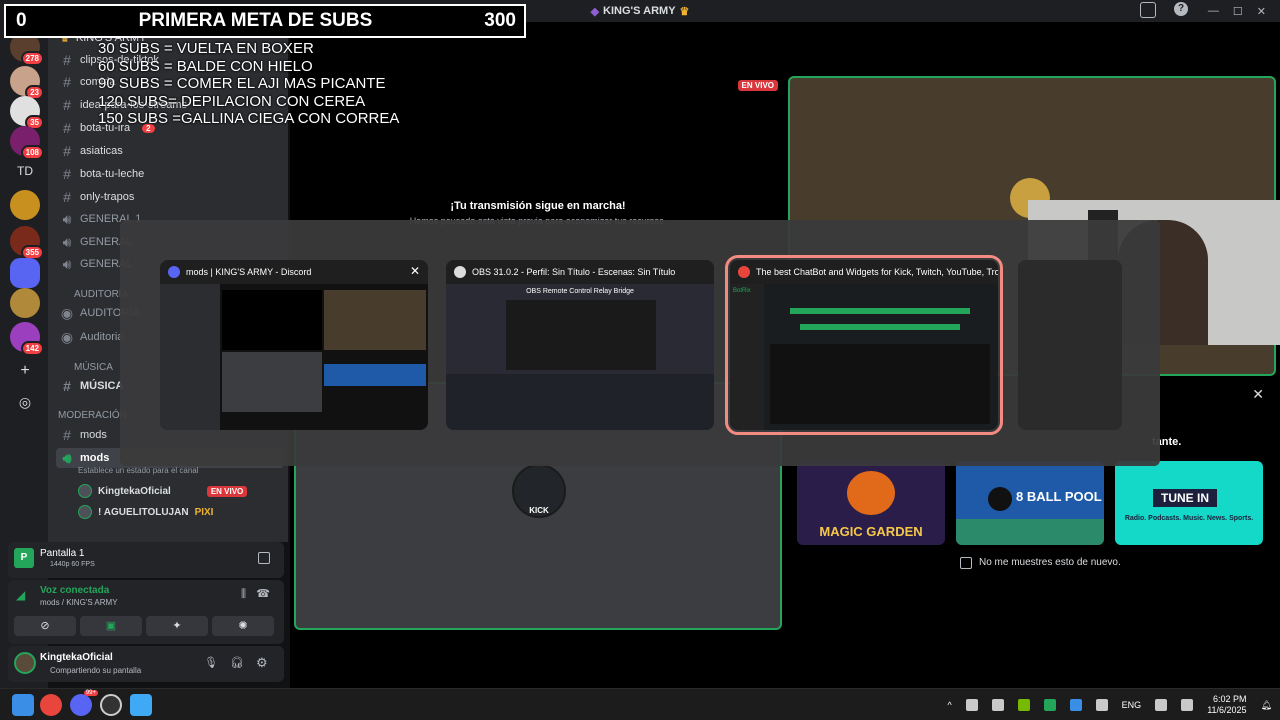 This screenshot has width=1280, height=720. I want to click on discord-taskbar-icon: 99+, so click(84, 703).